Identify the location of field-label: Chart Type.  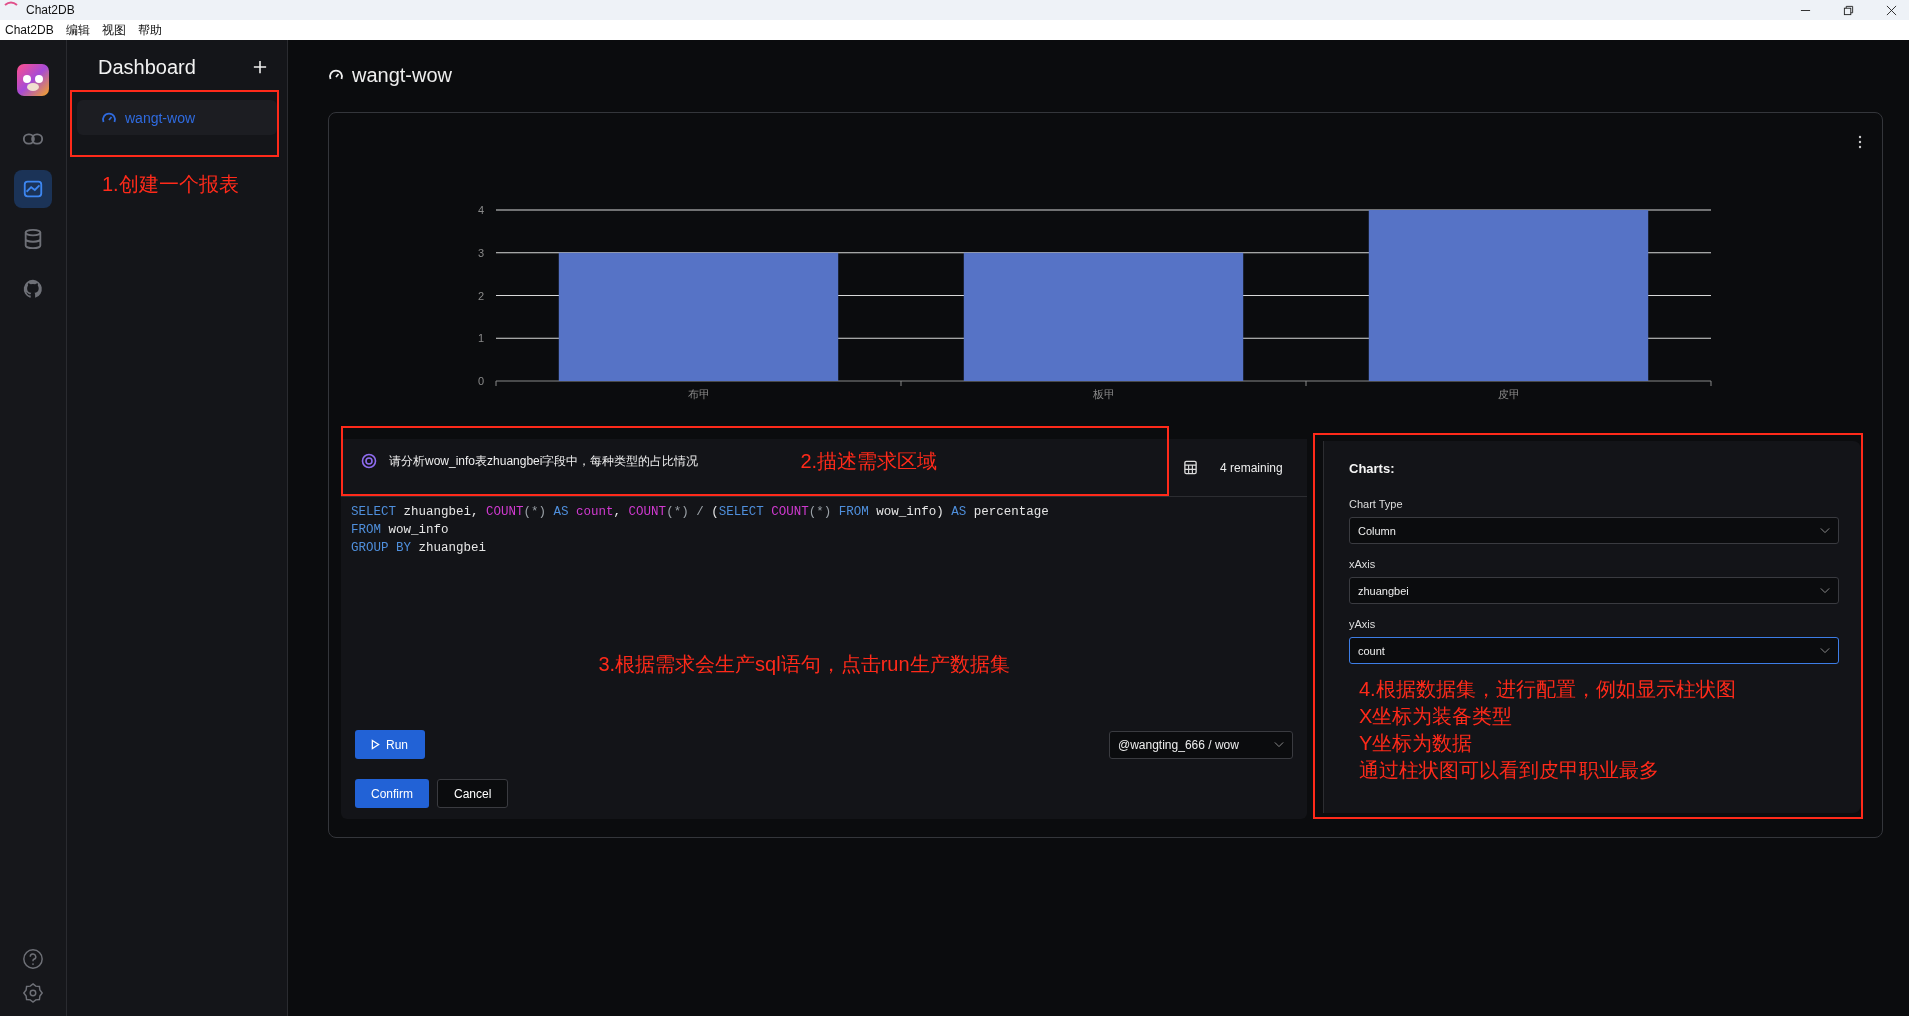
(1376, 504).